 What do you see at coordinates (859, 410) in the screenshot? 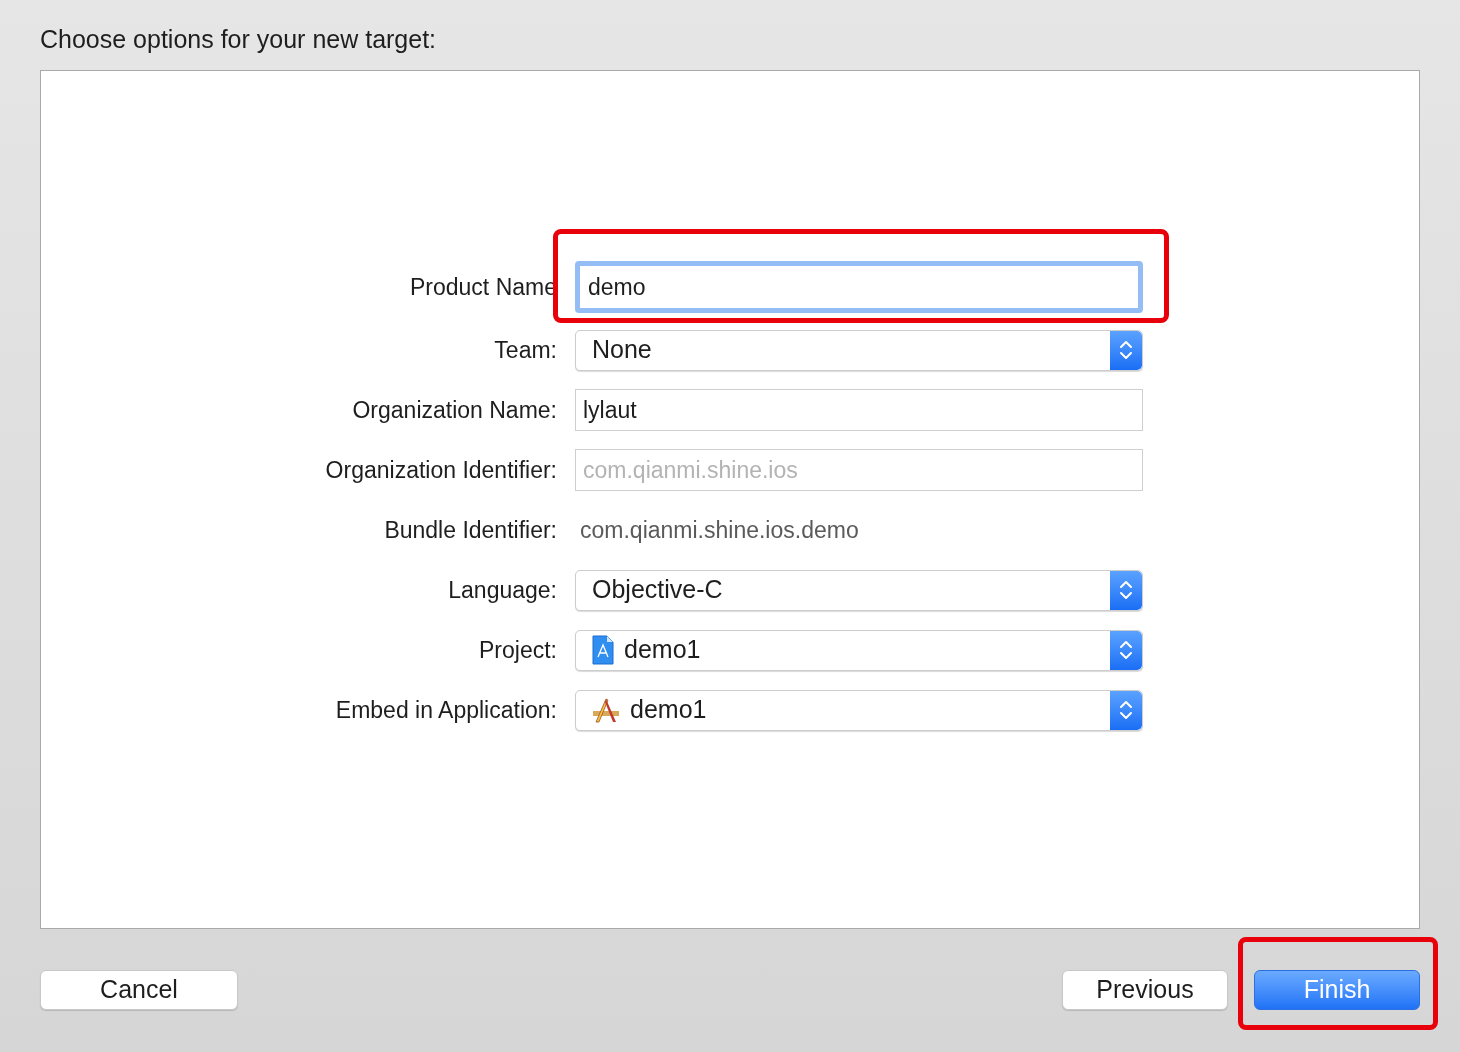
I see `text-field: lylaut` at bounding box center [859, 410].